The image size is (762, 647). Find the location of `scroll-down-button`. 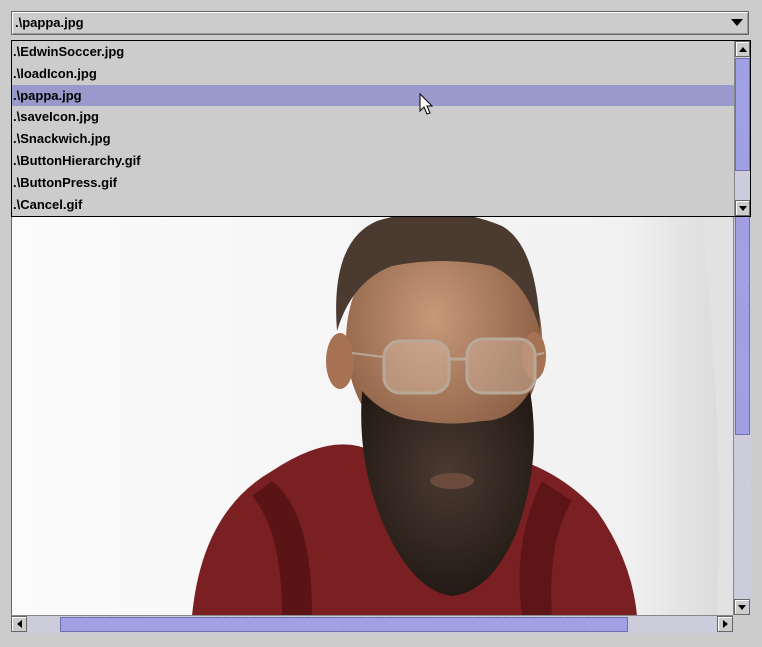

scroll-down-button is located at coordinates (742, 607).